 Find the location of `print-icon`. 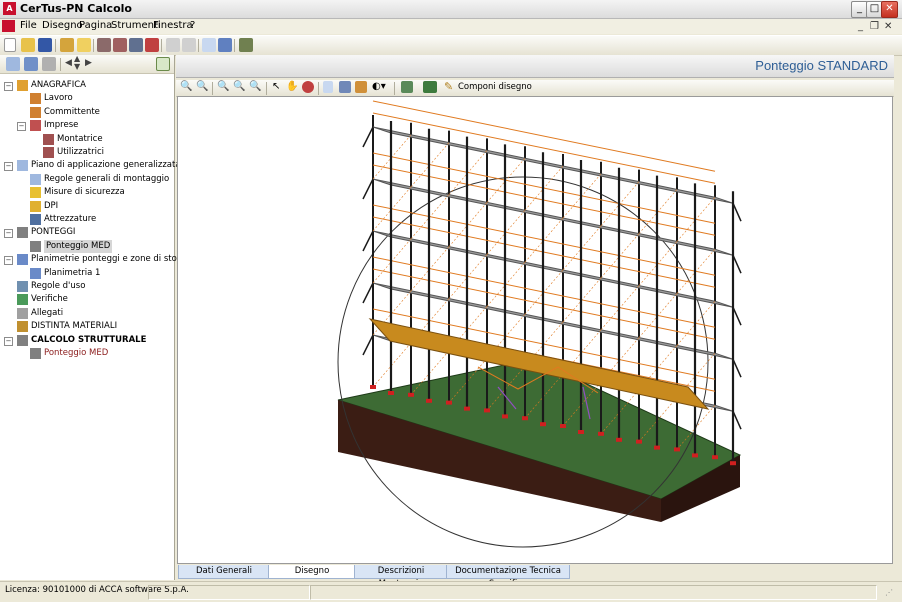

print-icon is located at coordinates (225, 45).